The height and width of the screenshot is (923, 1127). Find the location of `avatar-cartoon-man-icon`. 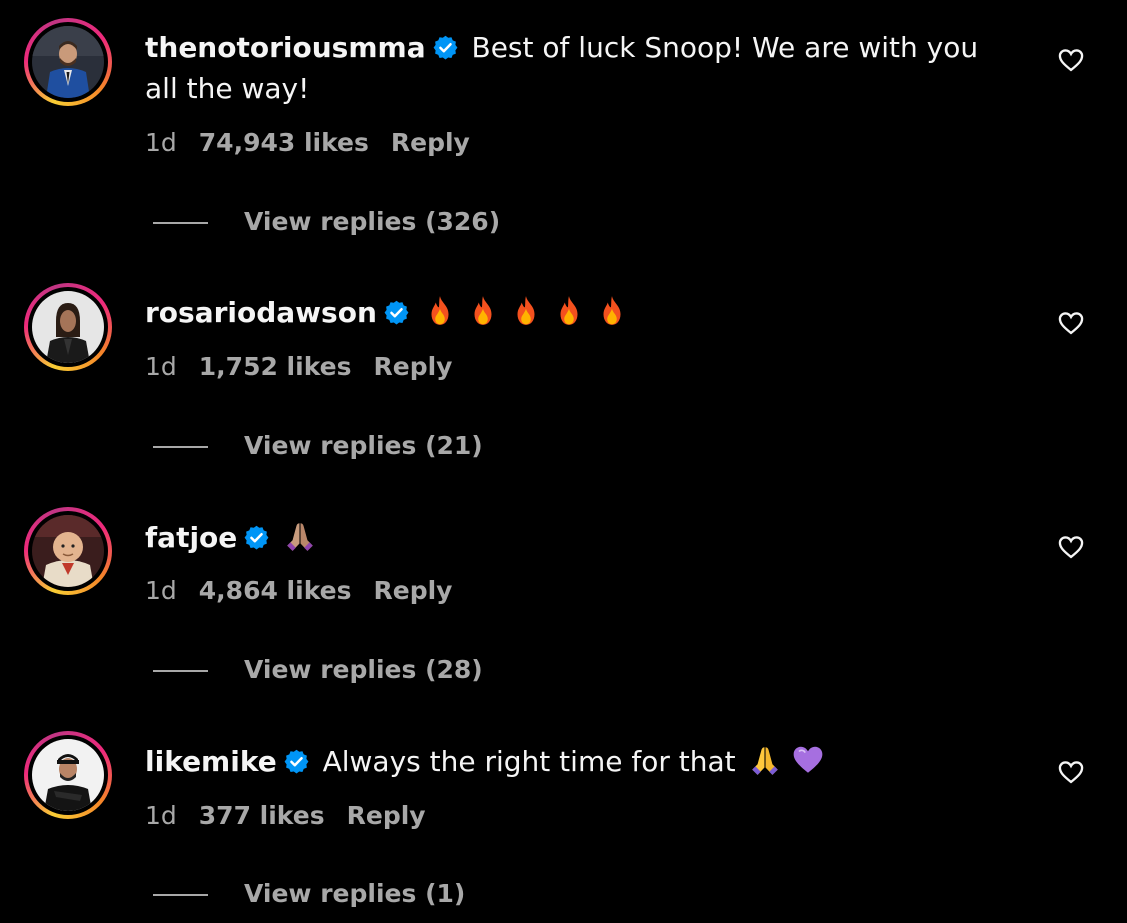

avatar-cartoon-man-icon is located at coordinates (68, 551).